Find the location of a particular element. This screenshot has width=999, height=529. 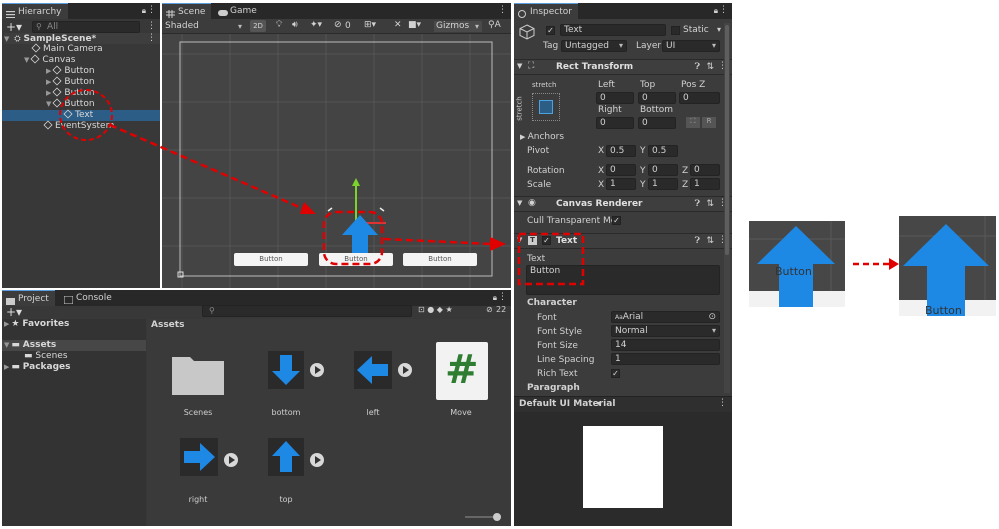

right-field: 0 is located at coordinates (615, 123).